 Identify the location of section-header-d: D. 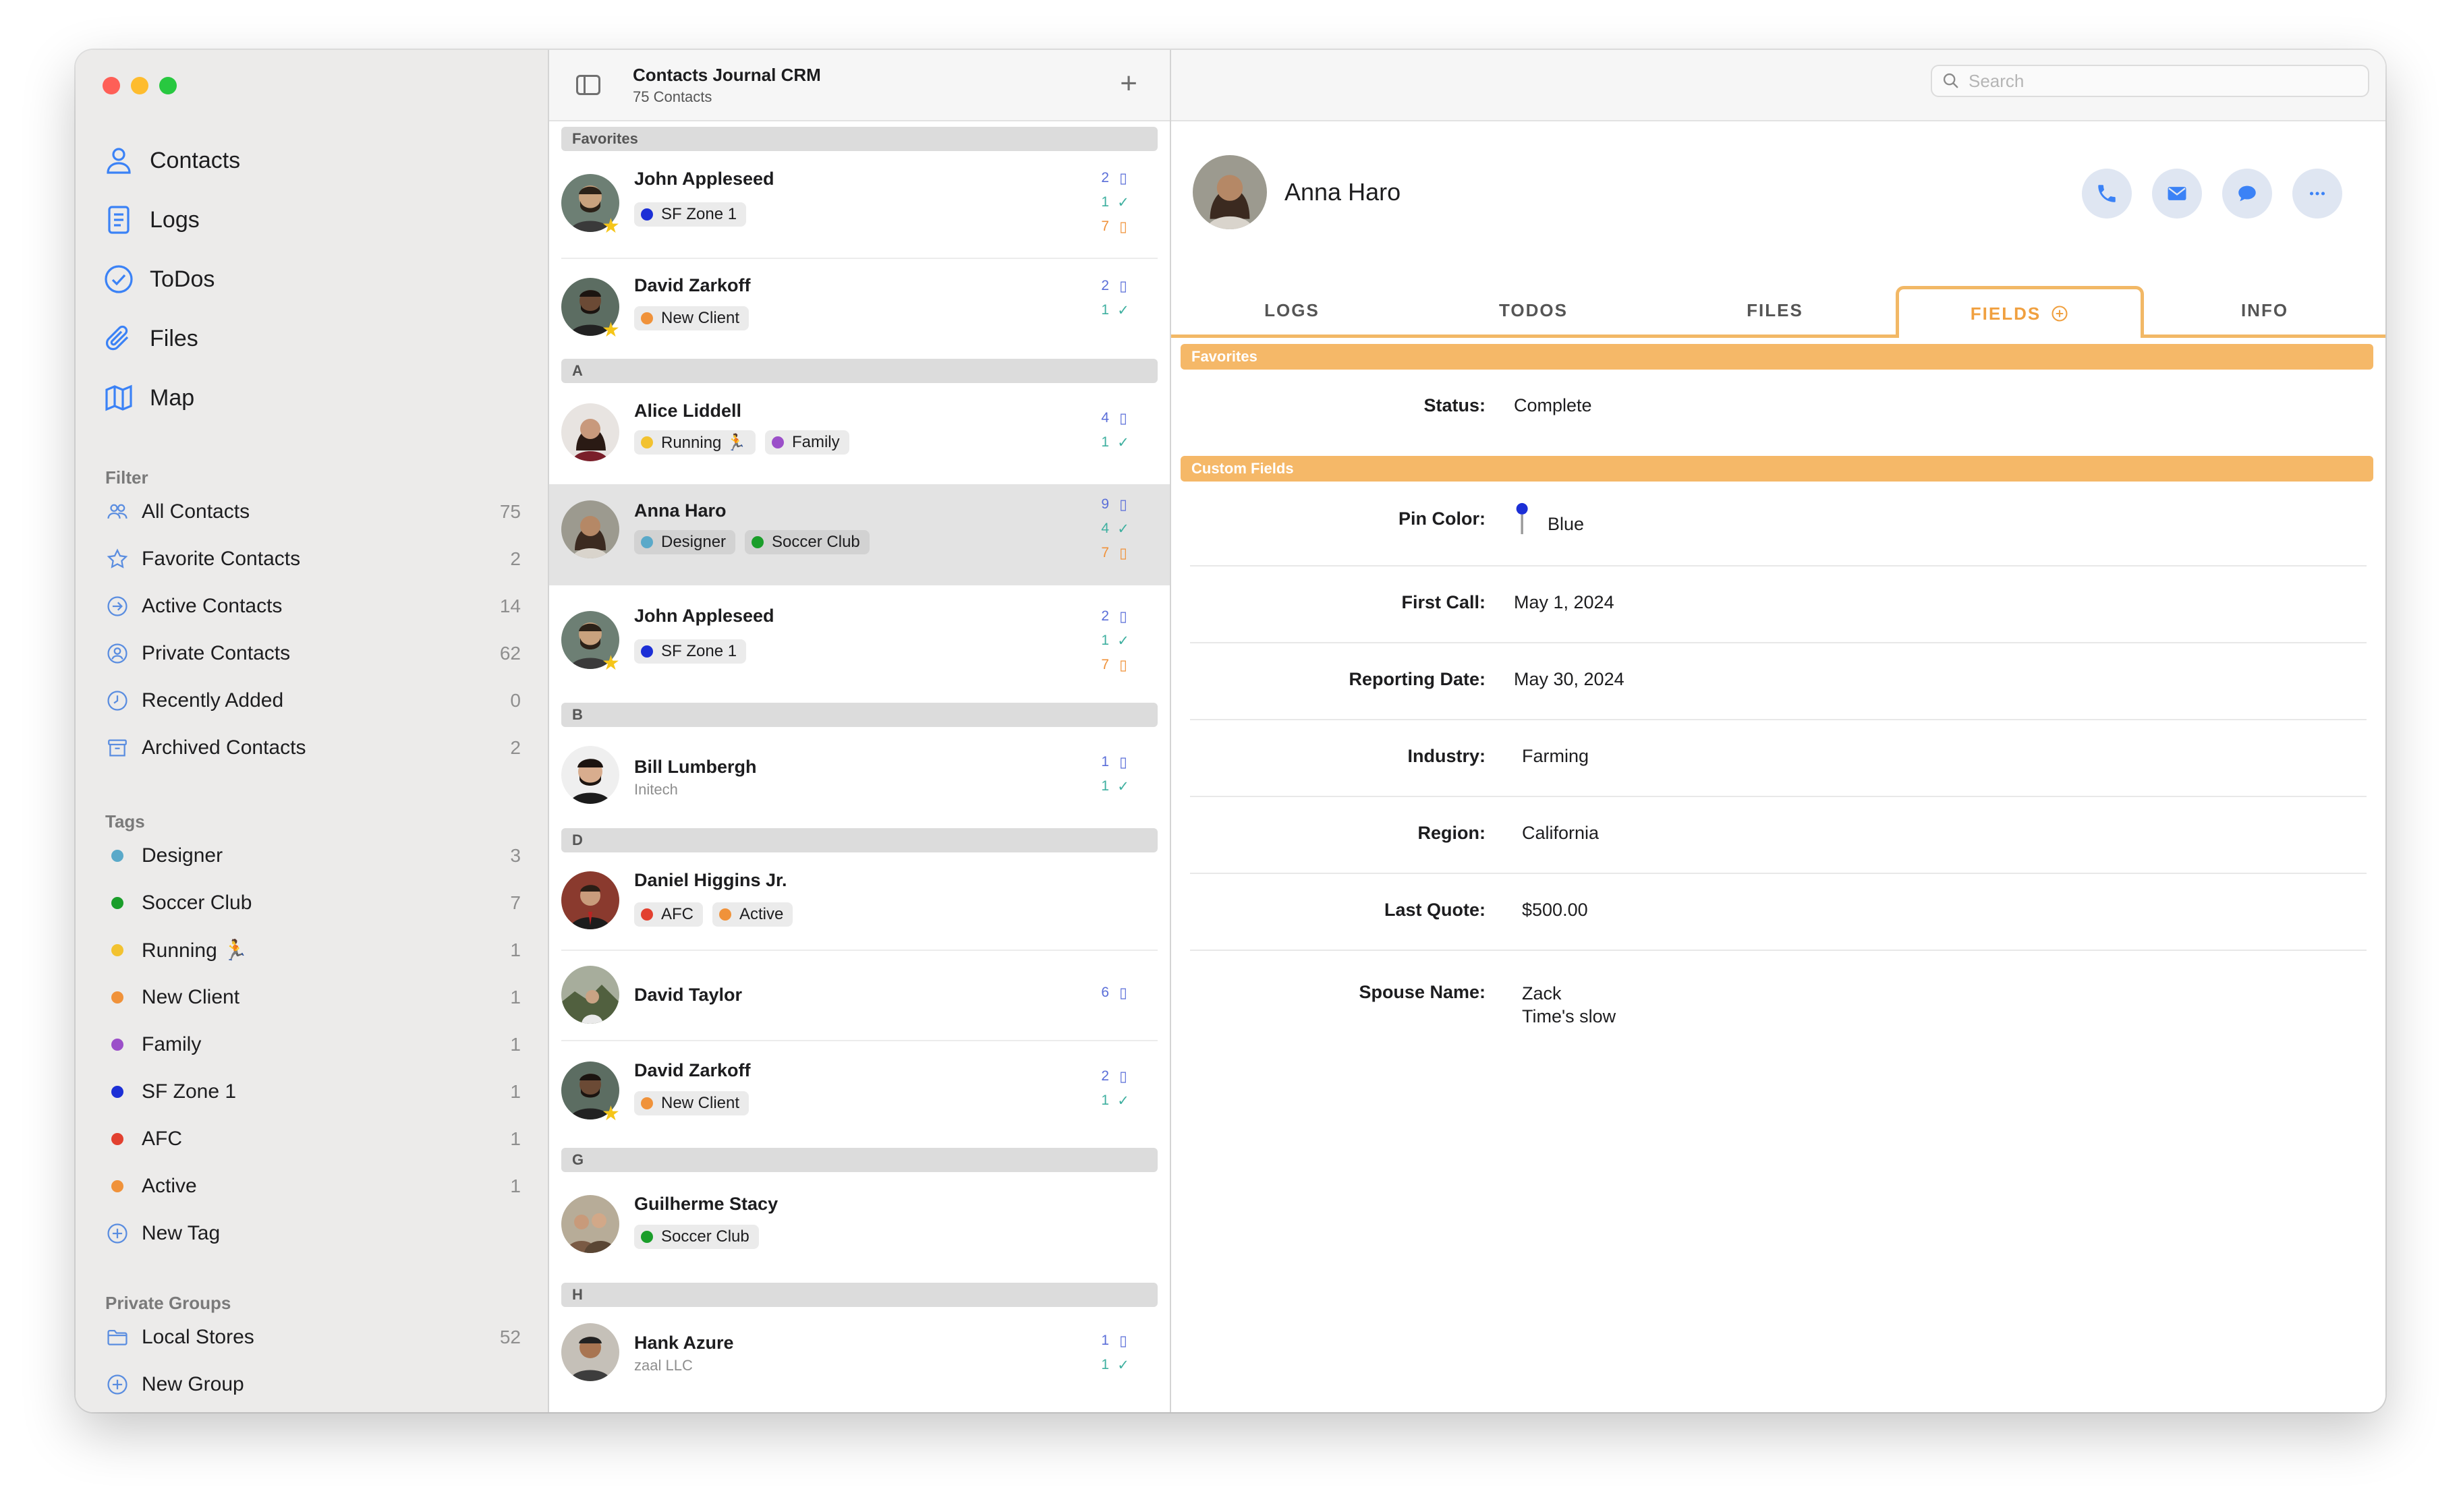
(859, 840).